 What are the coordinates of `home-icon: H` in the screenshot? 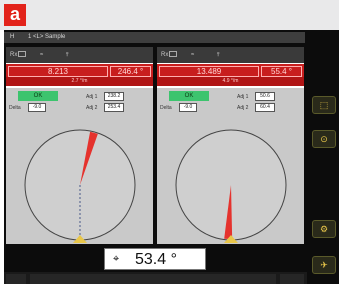 It's located at (12, 37).